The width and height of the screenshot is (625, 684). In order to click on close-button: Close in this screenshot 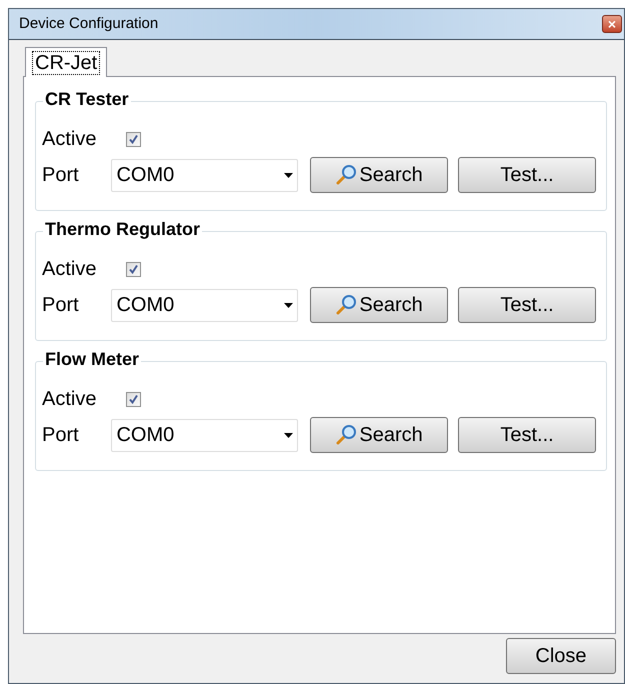, I will do `click(561, 656)`.